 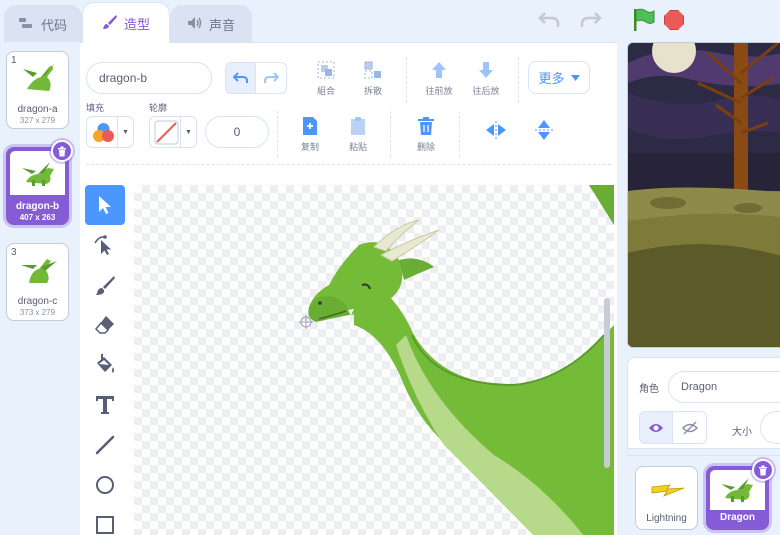 I want to click on paste-icon, so click(x=358, y=126).